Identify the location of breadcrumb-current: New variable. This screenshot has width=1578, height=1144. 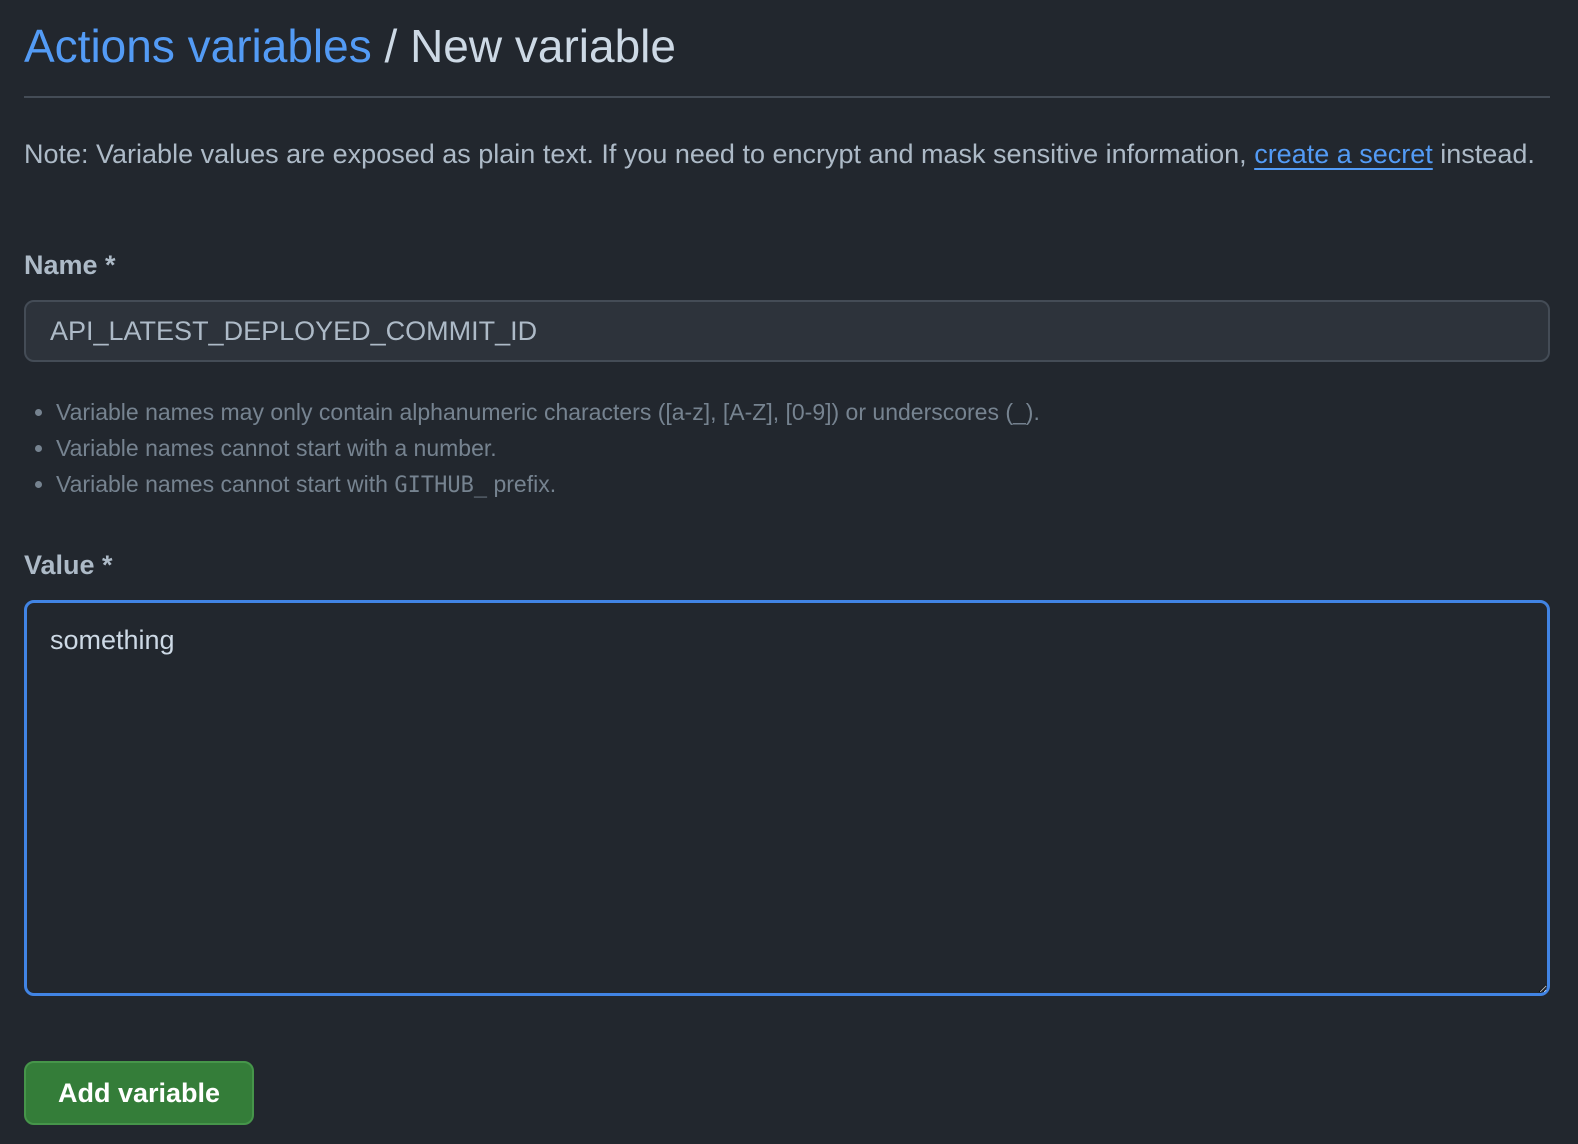
(543, 46).